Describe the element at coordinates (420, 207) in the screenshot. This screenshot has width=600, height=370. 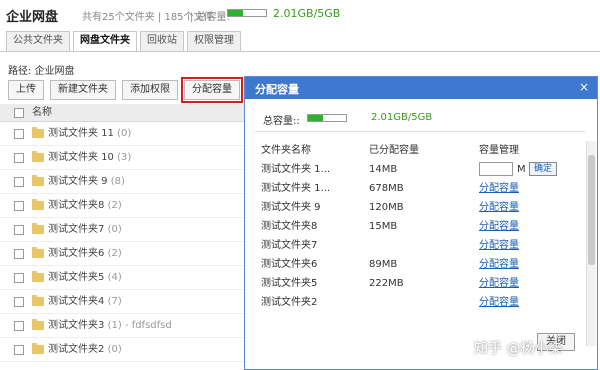
I see `allocation-row: 测试文件夹 9 120MB 分配容量` at that location.